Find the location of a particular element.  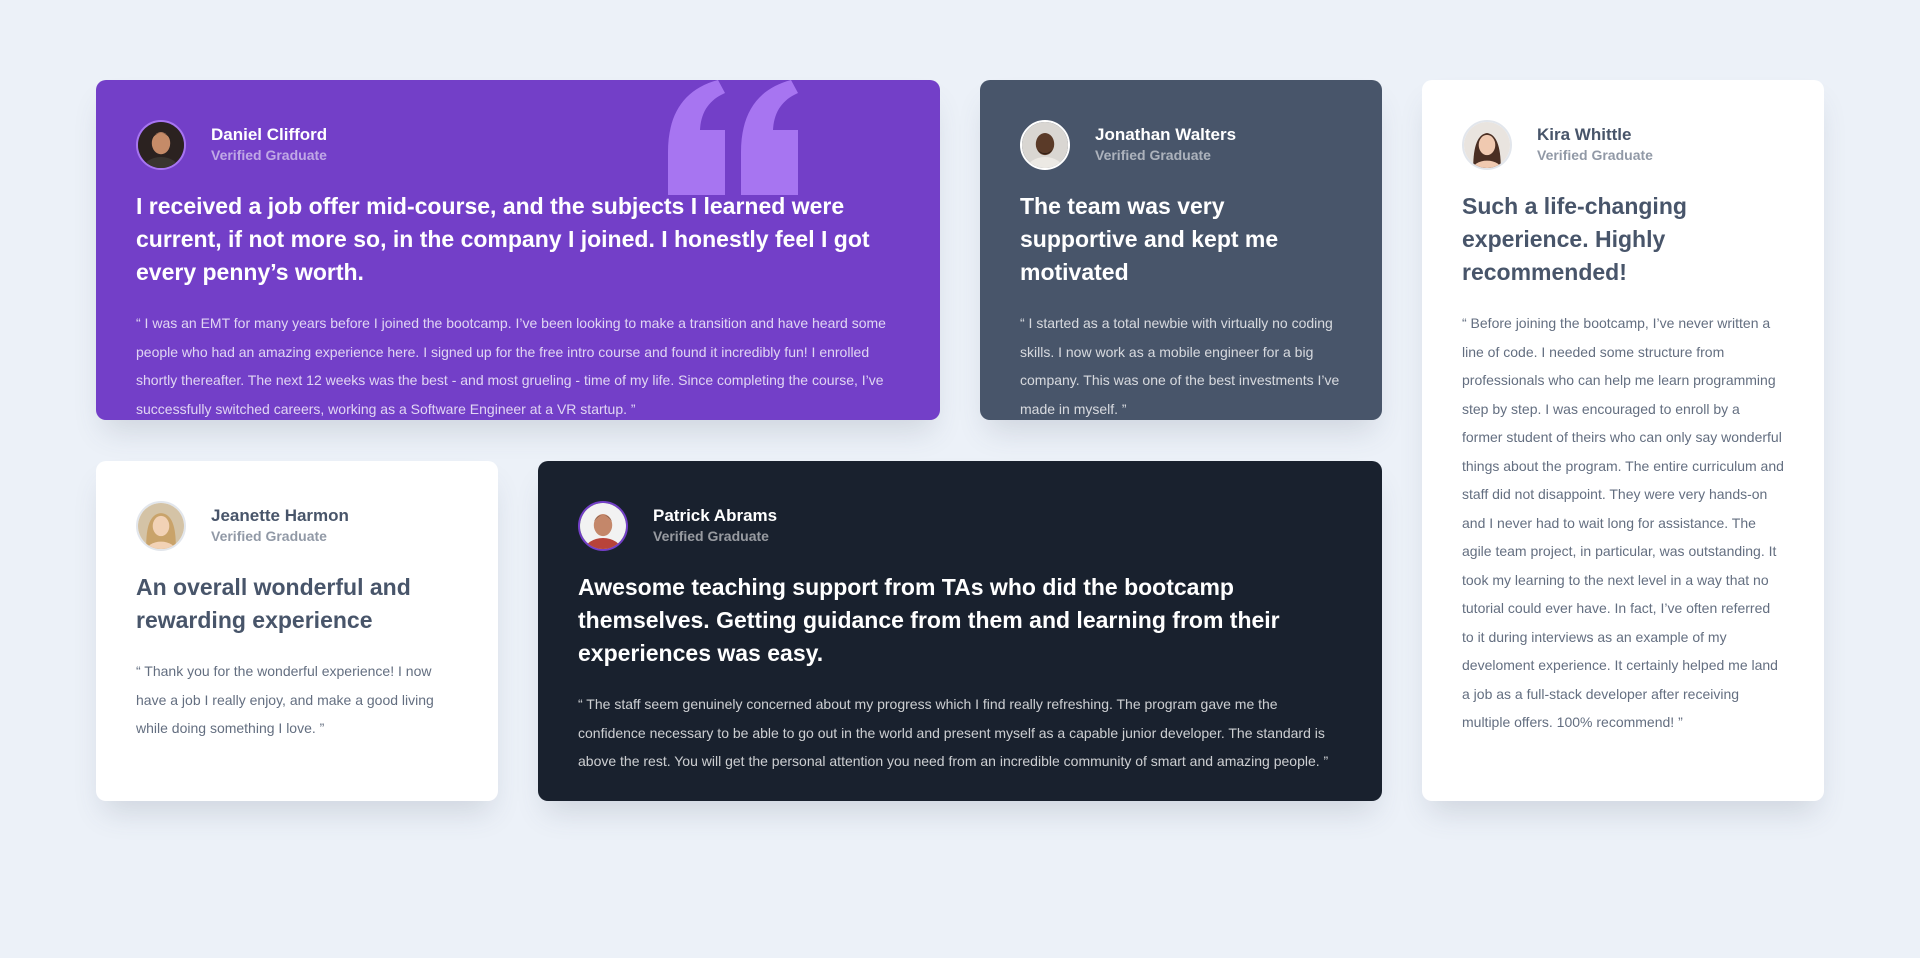

avatar-jeanette-image is located at coordinates (161, 526).